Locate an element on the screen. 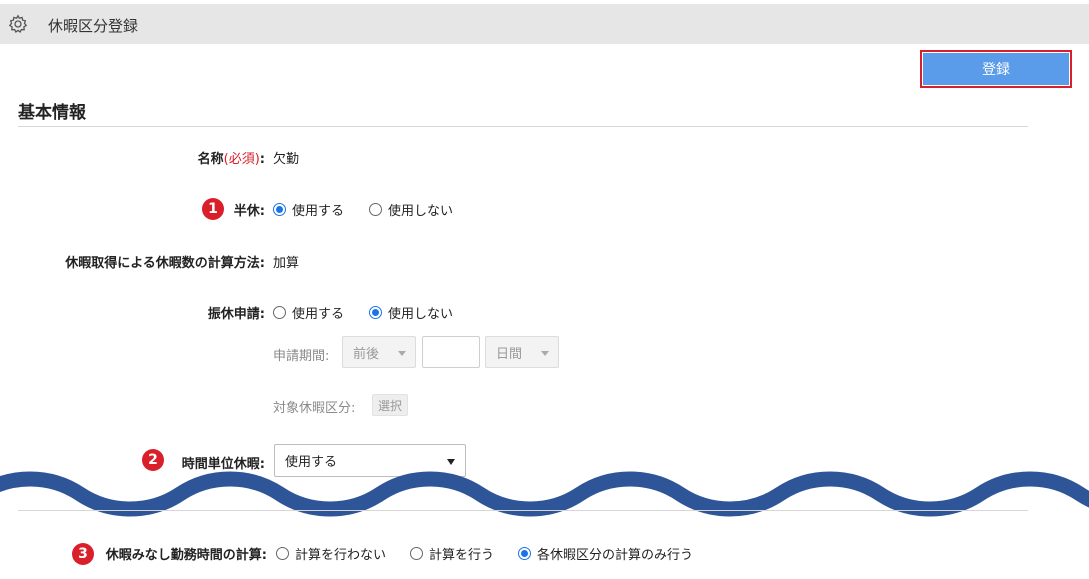 The width and height of the screenshot is (1089, 579). wave-divider is located at coordinates (544, 494).